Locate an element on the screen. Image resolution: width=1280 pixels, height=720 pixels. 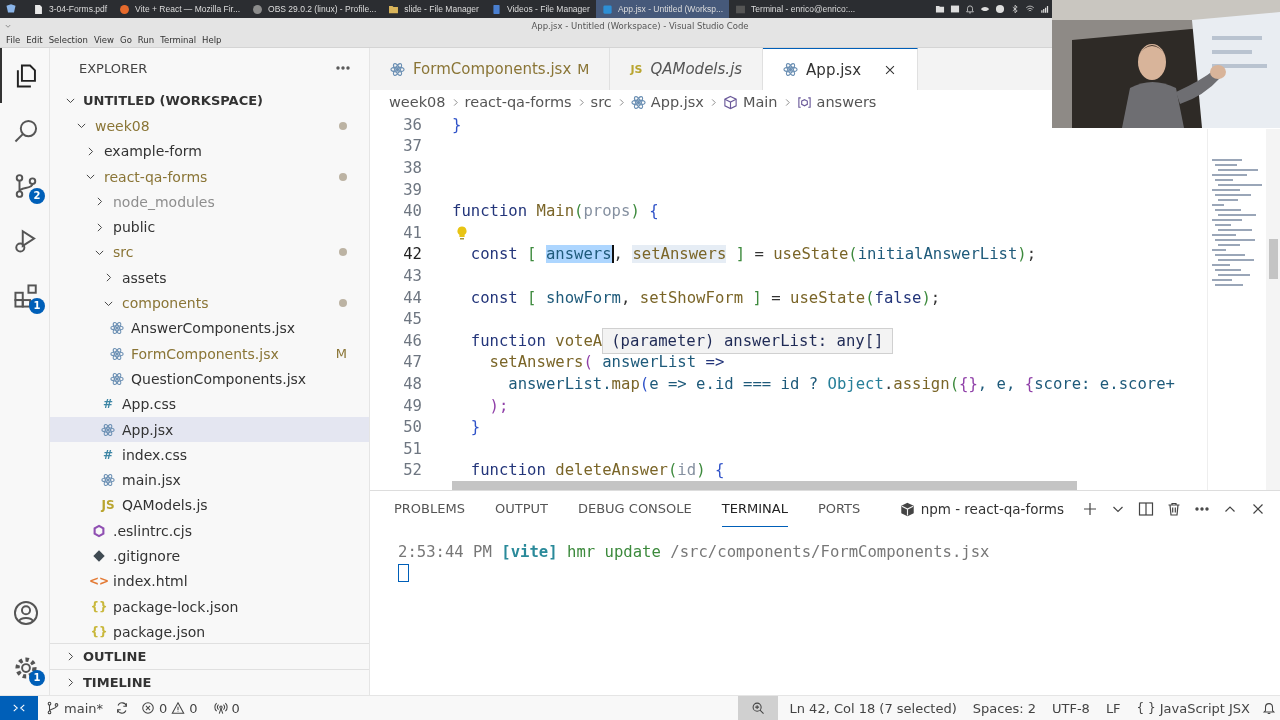
filename-entry: FormComponents.jsx M is located at coordinates (209, 353).